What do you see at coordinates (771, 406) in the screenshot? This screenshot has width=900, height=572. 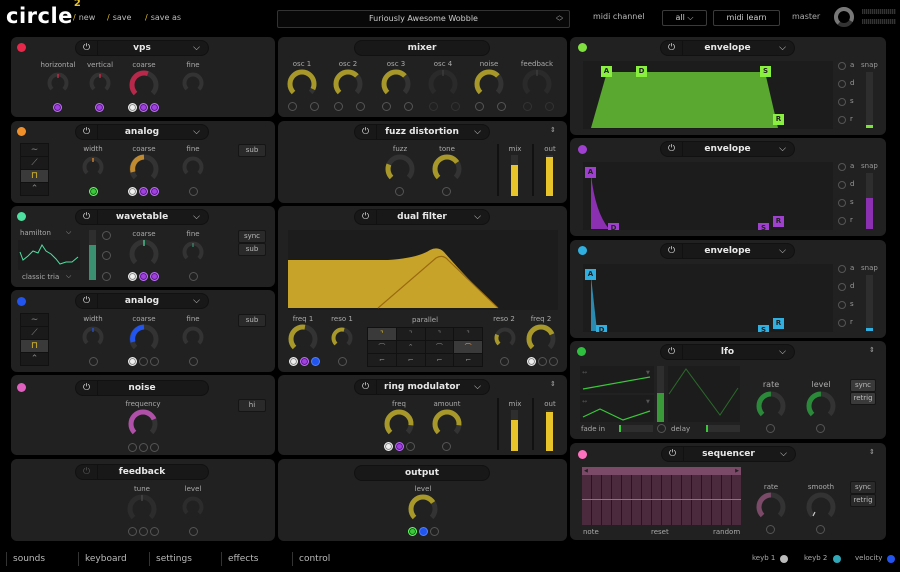 I see `lfo-rate-knob` at bounding box center [771, 406].